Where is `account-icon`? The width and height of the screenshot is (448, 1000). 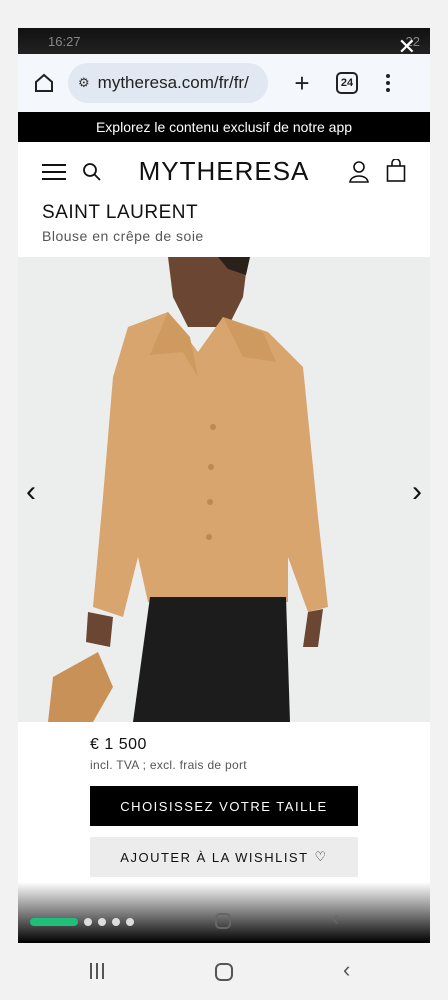
account-icon is located at coordinates (359, 172).